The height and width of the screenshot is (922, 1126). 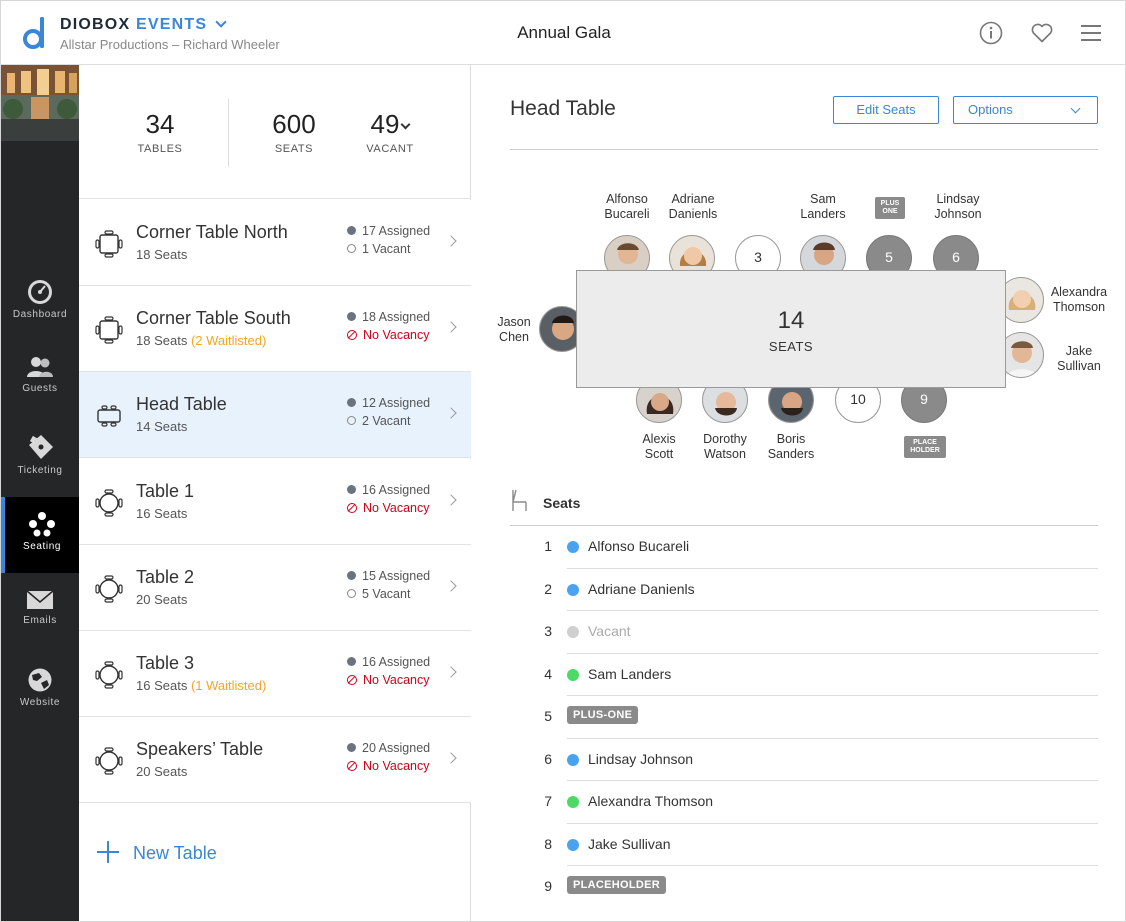 What do you see at coordinates (1042, 33) in the screenshot?
I see `heart-icon` at bounding box center [1042, 33].